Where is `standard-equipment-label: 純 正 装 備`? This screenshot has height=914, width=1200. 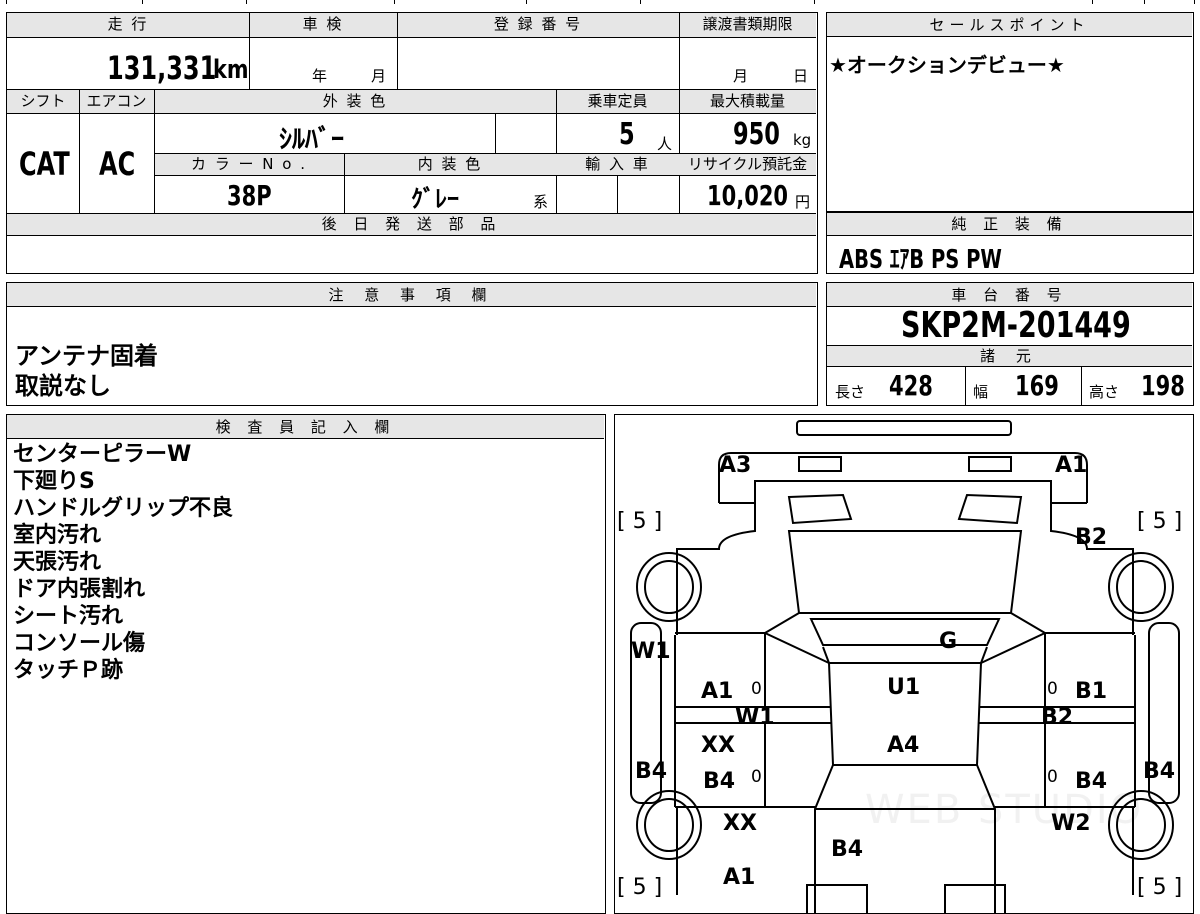 standard-equipment-label: 純 正 装 備 is located at coordinates (1009, 224).